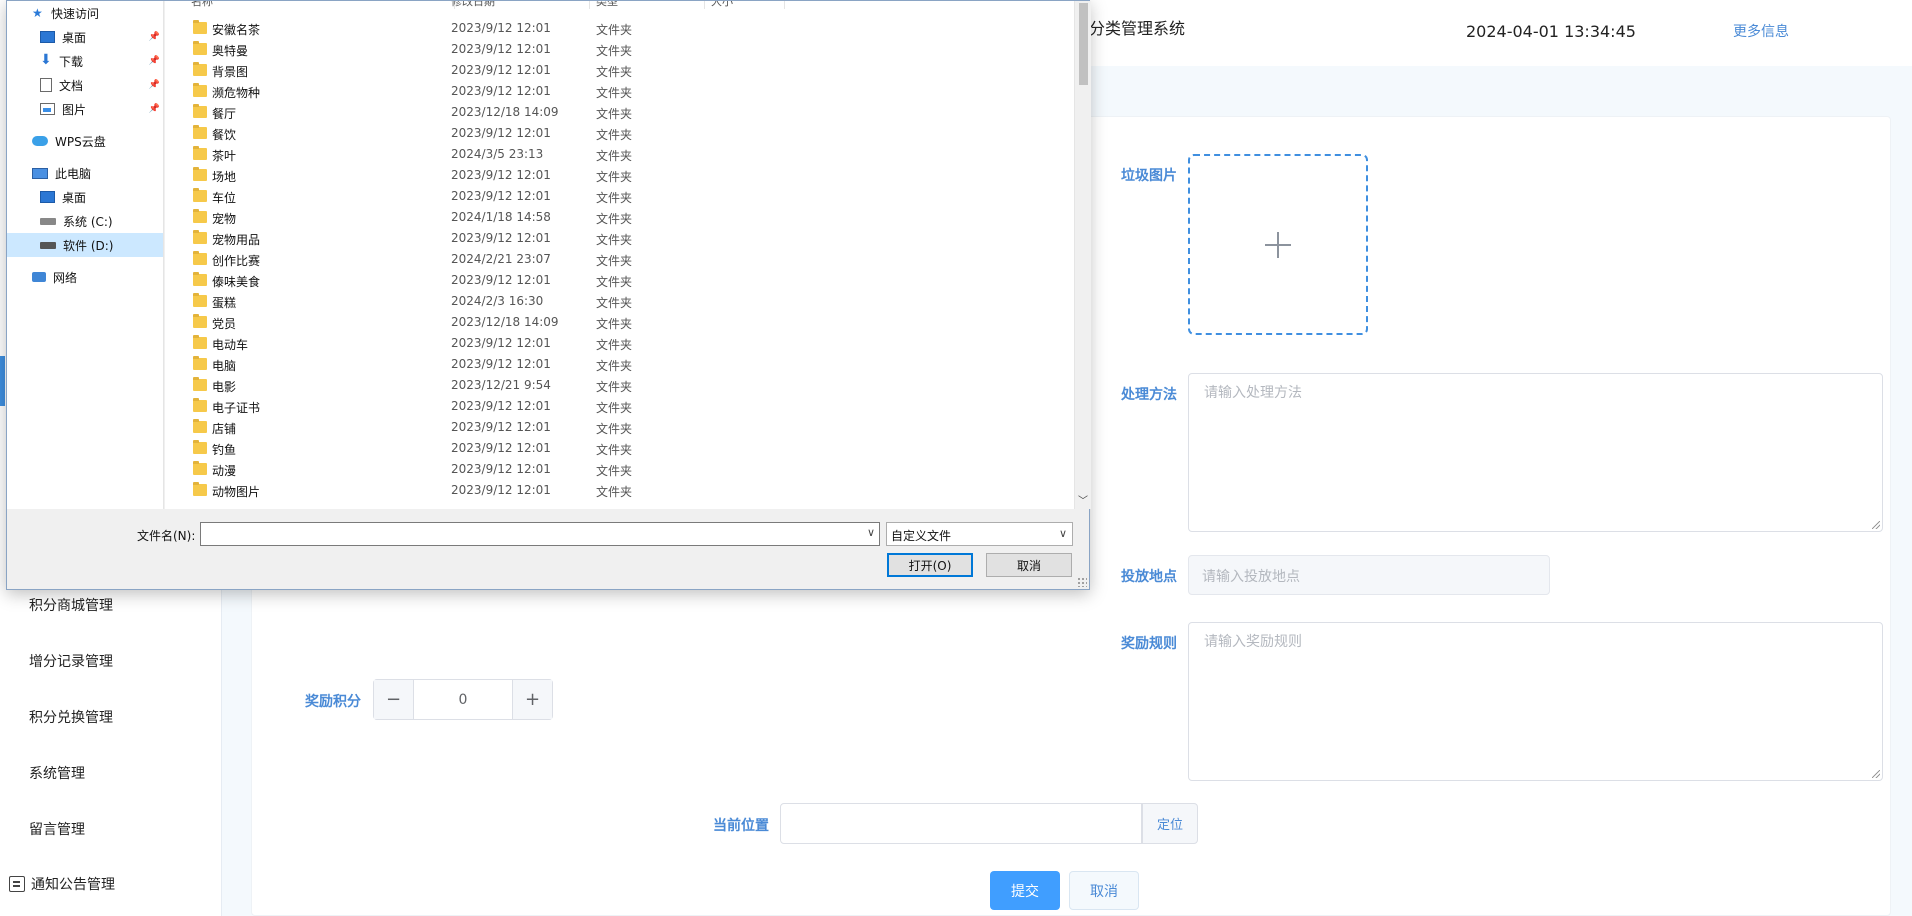 Image resolution: width=1912 pixels, height=916 pixels. What do you see at coordinates (85, 245) in the screenshot?
I see `nav-drive-d: 软件 (D:)` at bounding box center [85, 245].